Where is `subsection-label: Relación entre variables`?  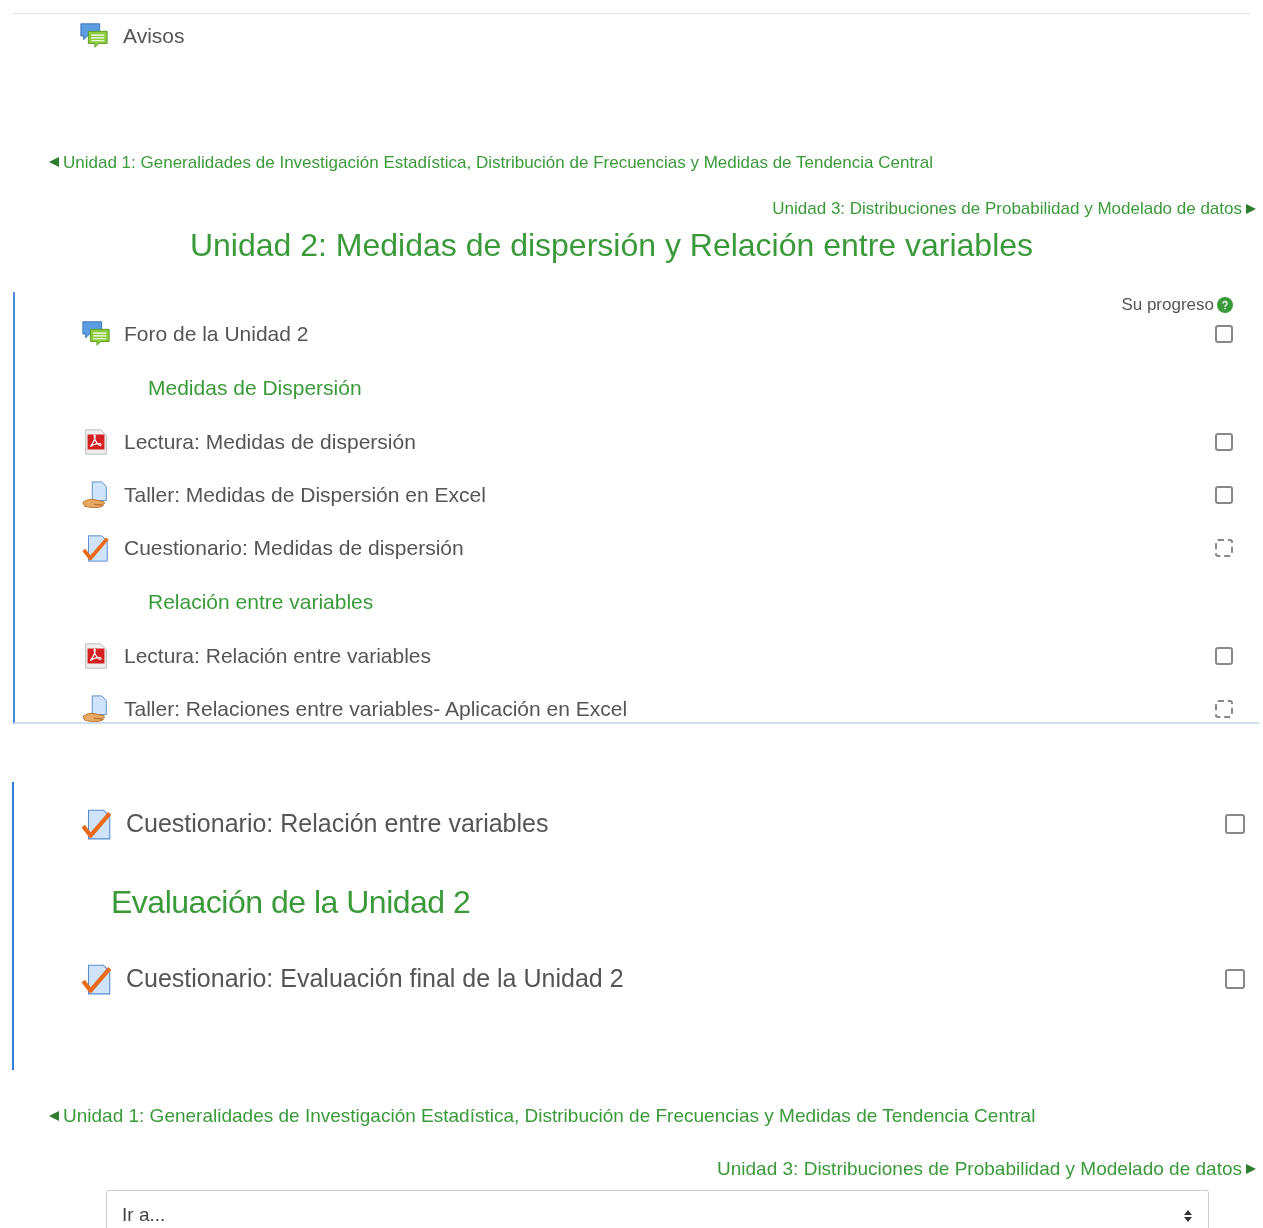
subsection-label: Relación entre variables is located at coordinates (261, 602).